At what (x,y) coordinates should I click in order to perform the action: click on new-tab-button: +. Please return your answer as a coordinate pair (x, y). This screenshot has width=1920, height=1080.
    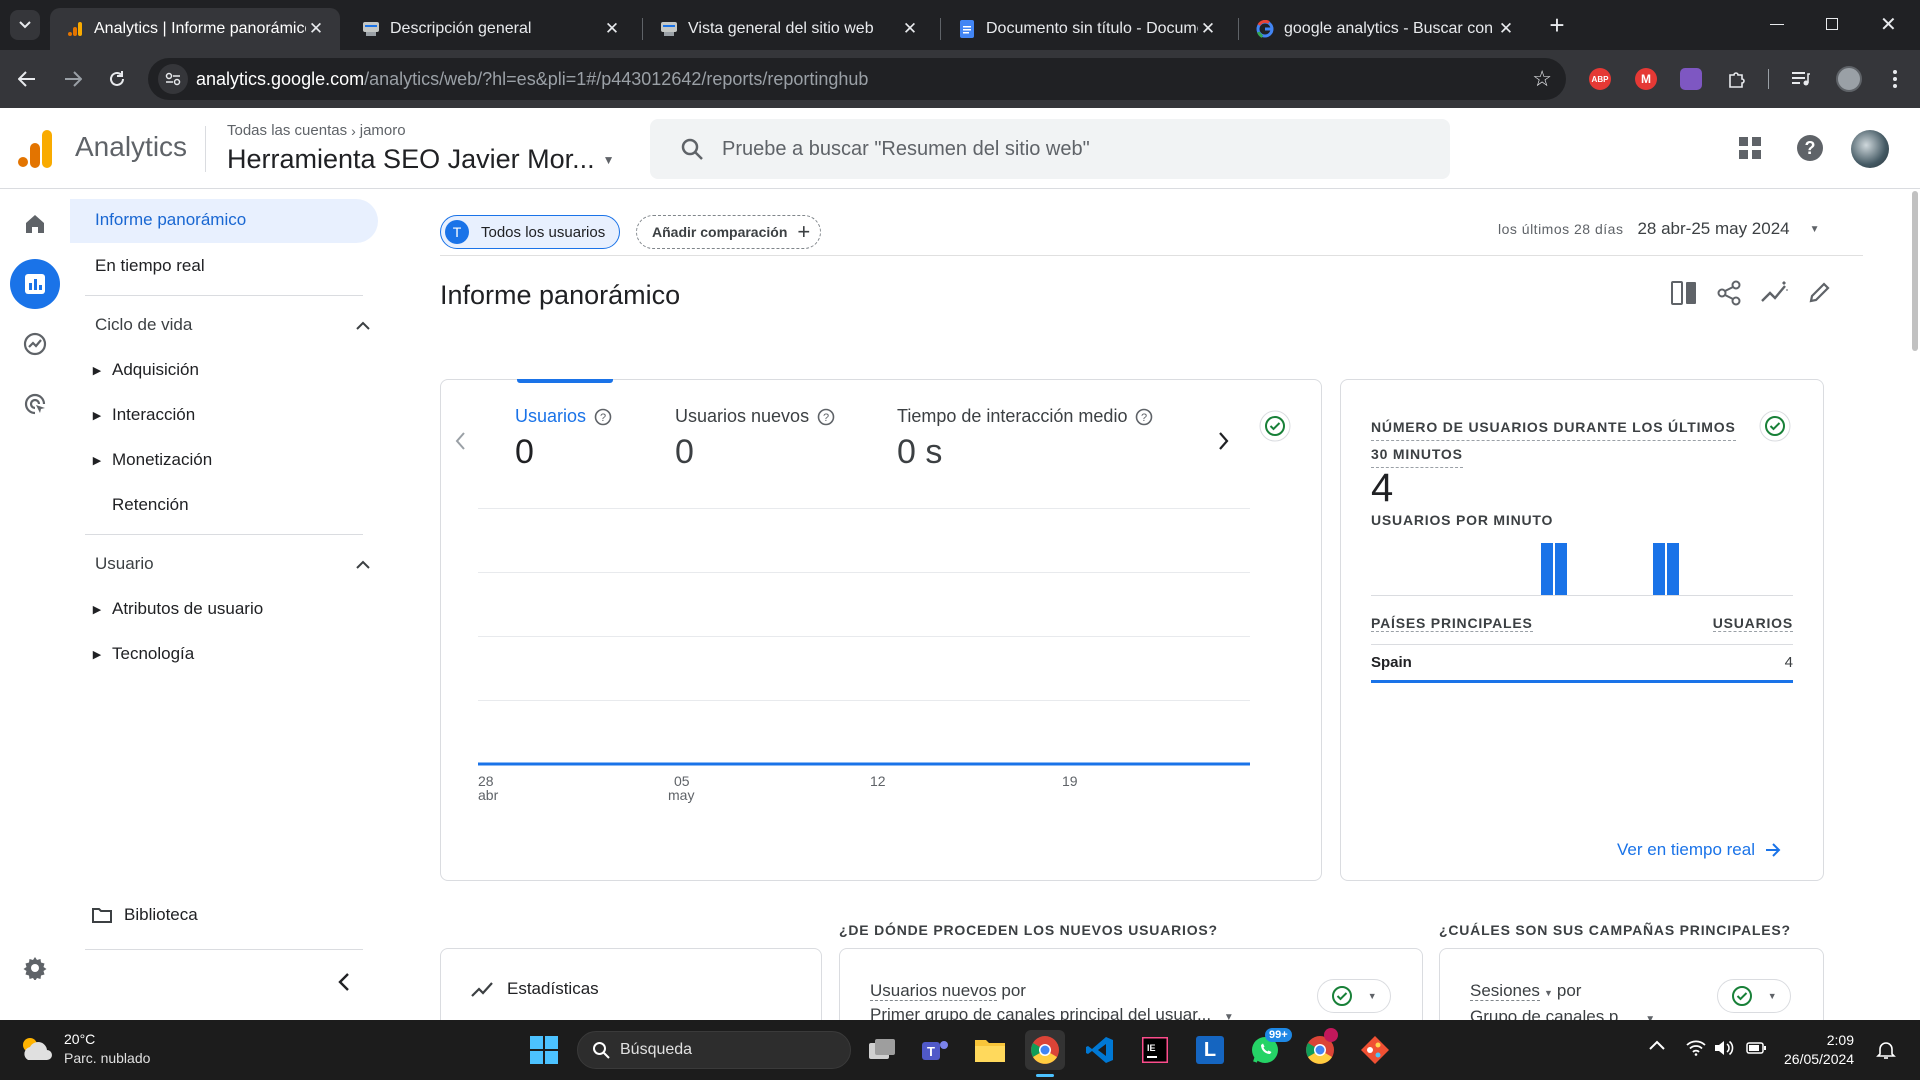
    Looking at the image, I should click on (1557, 26).